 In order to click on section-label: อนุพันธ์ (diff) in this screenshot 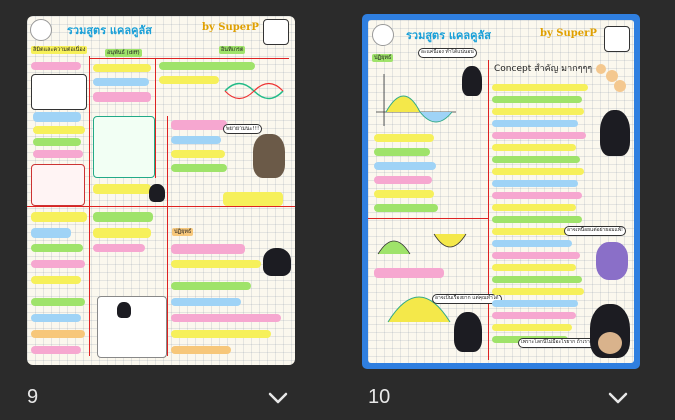, I will do `click(123, 53)`.